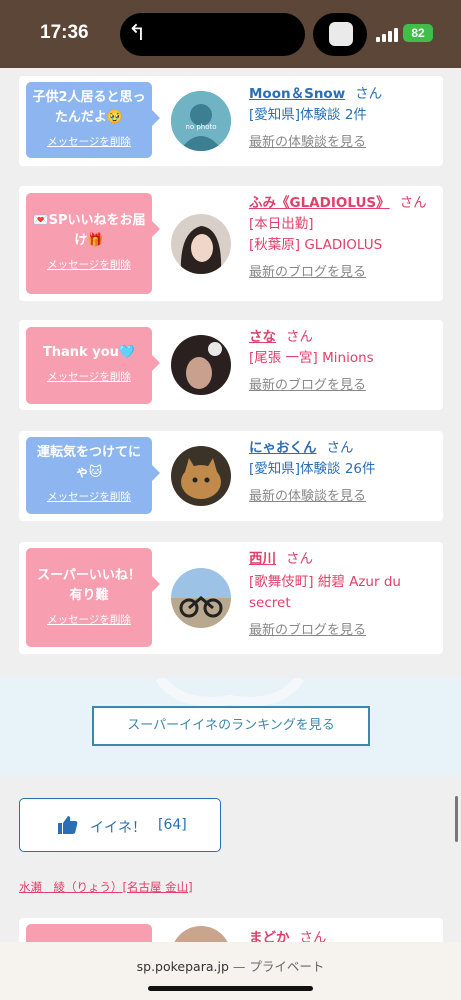 The width and height of the screenshot is (461, 1000). I want to click on dynamic-island-app, so click(340, 34).